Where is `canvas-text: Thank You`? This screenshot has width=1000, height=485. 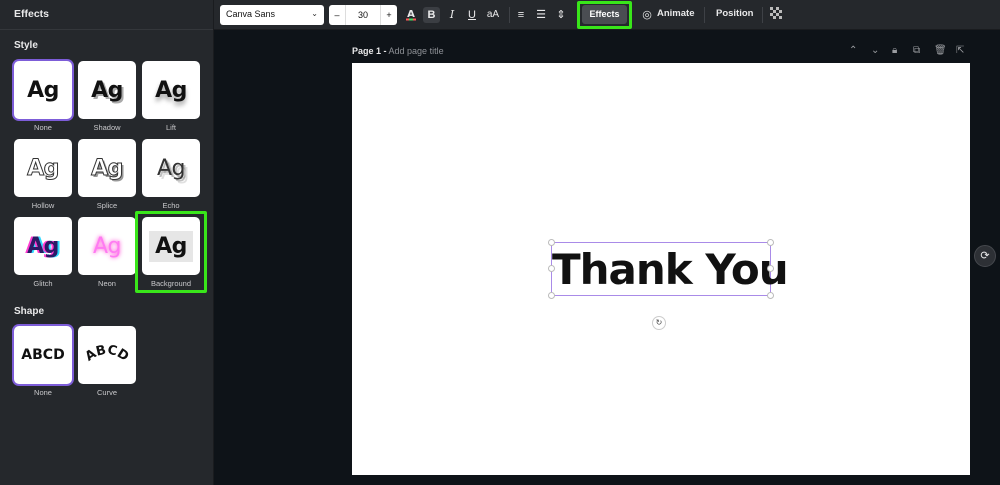 canvas-text: Thank You is located at coordinates (670, 270).